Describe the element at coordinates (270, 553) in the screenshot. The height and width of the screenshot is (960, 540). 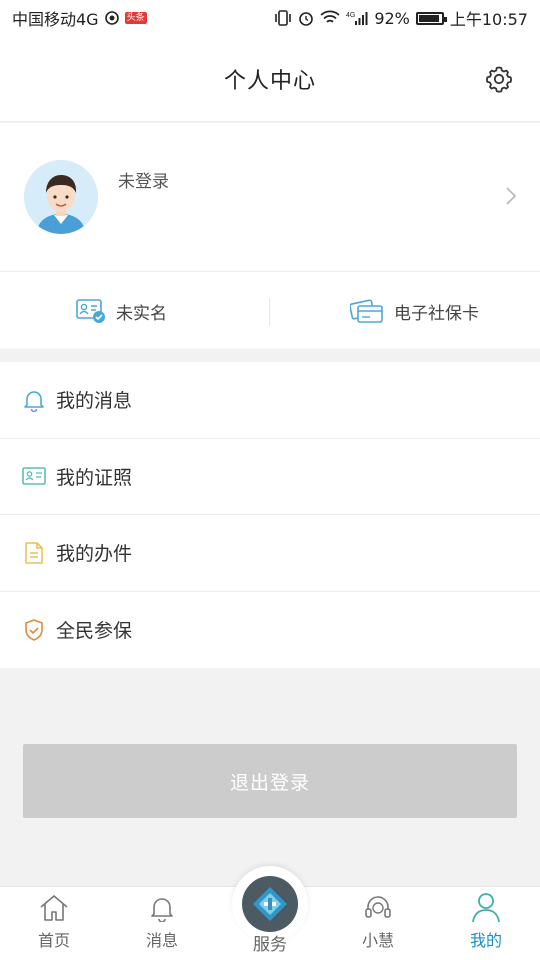
I see `menu-item-my-applications: 我的办件` at that location.